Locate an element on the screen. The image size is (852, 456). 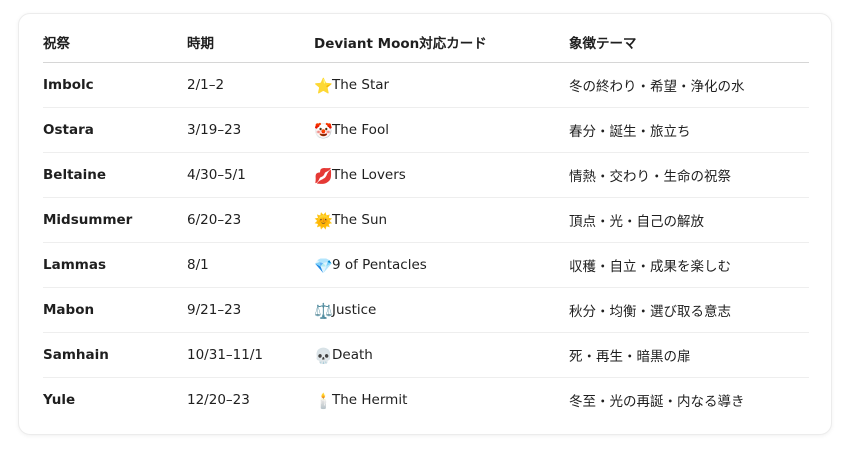
festival-name: Ostara is located at coordinates (115, 130).